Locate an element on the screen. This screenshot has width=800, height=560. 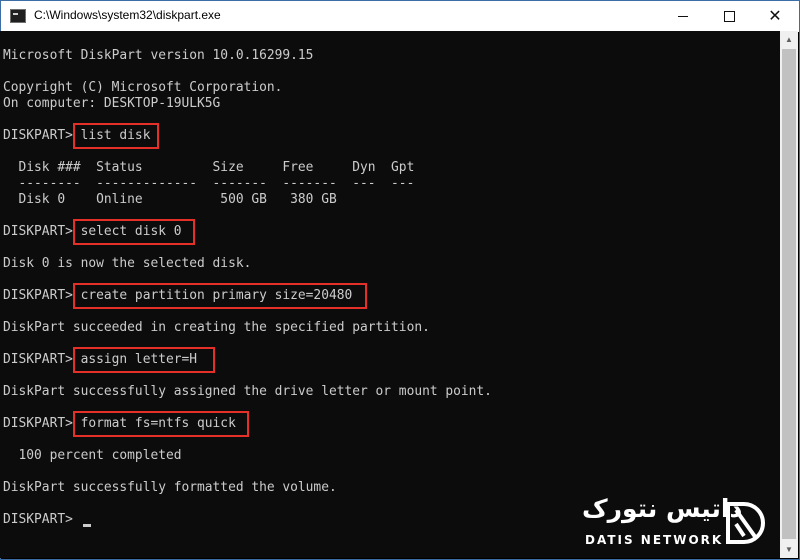
disk-table-header: Disk ### Status Size Free Dyn Gpt is located at coordinates (209, 167).